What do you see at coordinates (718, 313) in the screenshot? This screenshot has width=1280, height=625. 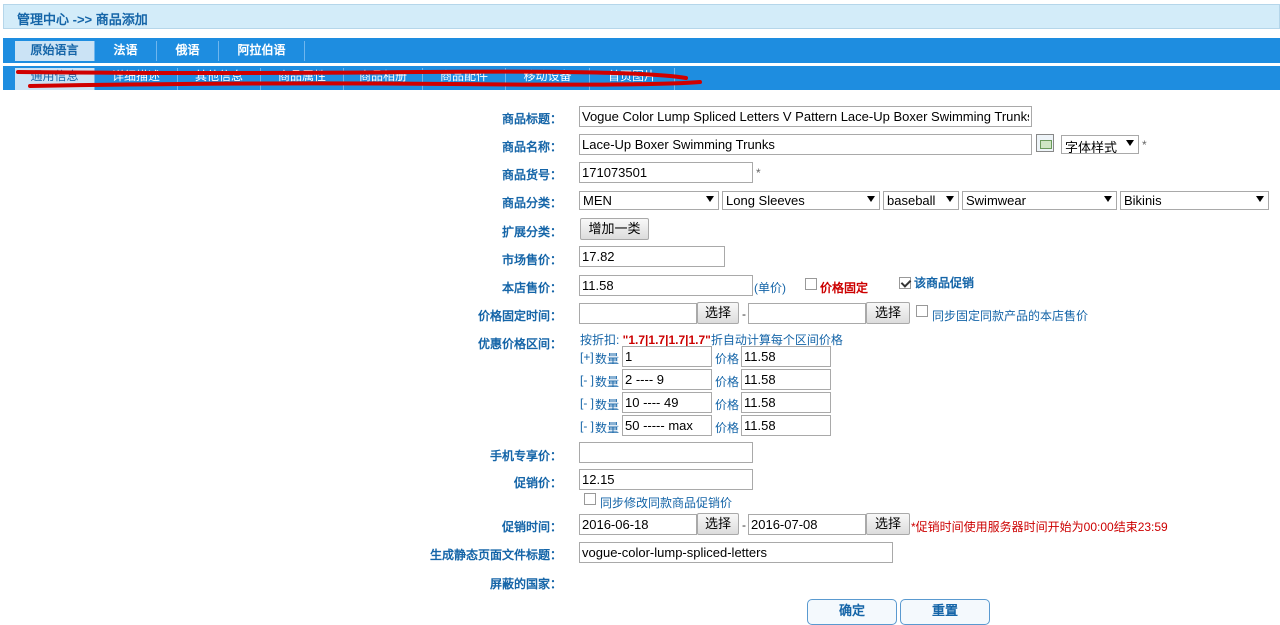 I see `fixed-start-select-button: 选择` at bounding box center [718, 313].